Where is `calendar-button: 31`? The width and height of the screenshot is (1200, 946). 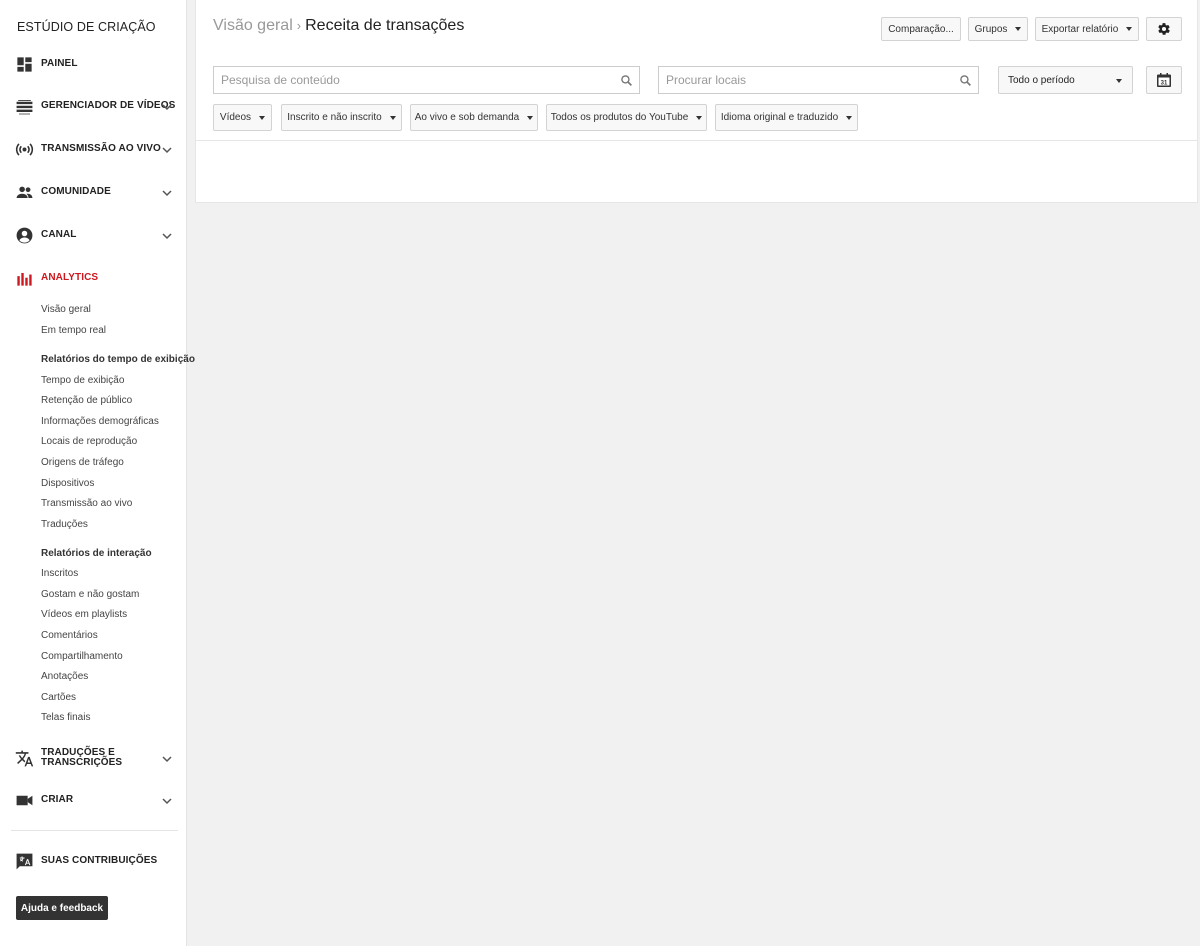
calendar-button: 31 is located at coordinates (1164, 80).